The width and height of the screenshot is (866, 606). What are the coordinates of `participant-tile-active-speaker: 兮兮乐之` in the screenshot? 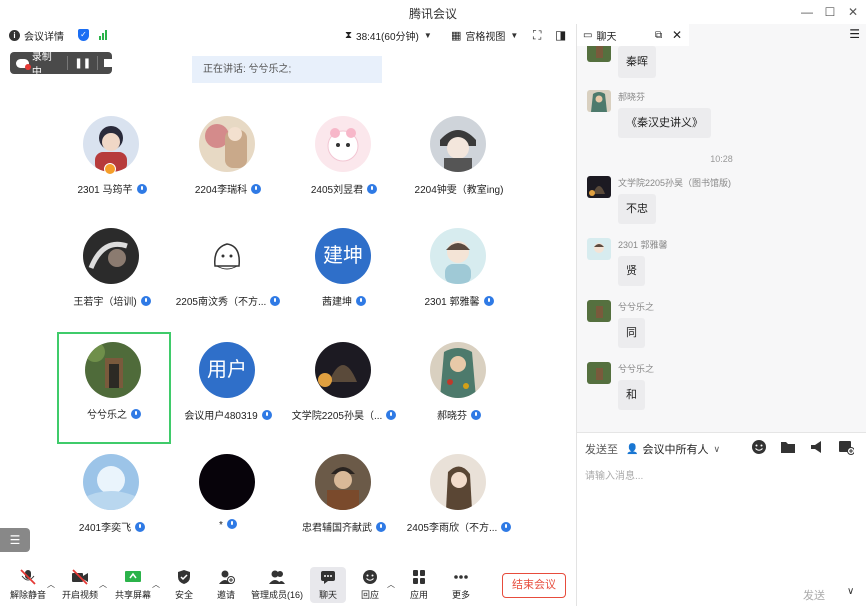 It's located at (114, 388).